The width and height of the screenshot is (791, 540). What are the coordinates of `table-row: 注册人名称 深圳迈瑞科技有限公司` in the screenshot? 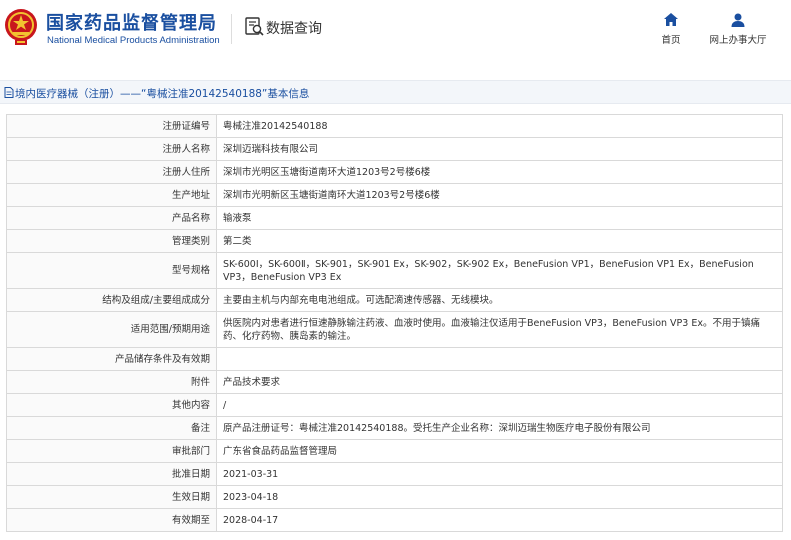 It's located at (394, 149).